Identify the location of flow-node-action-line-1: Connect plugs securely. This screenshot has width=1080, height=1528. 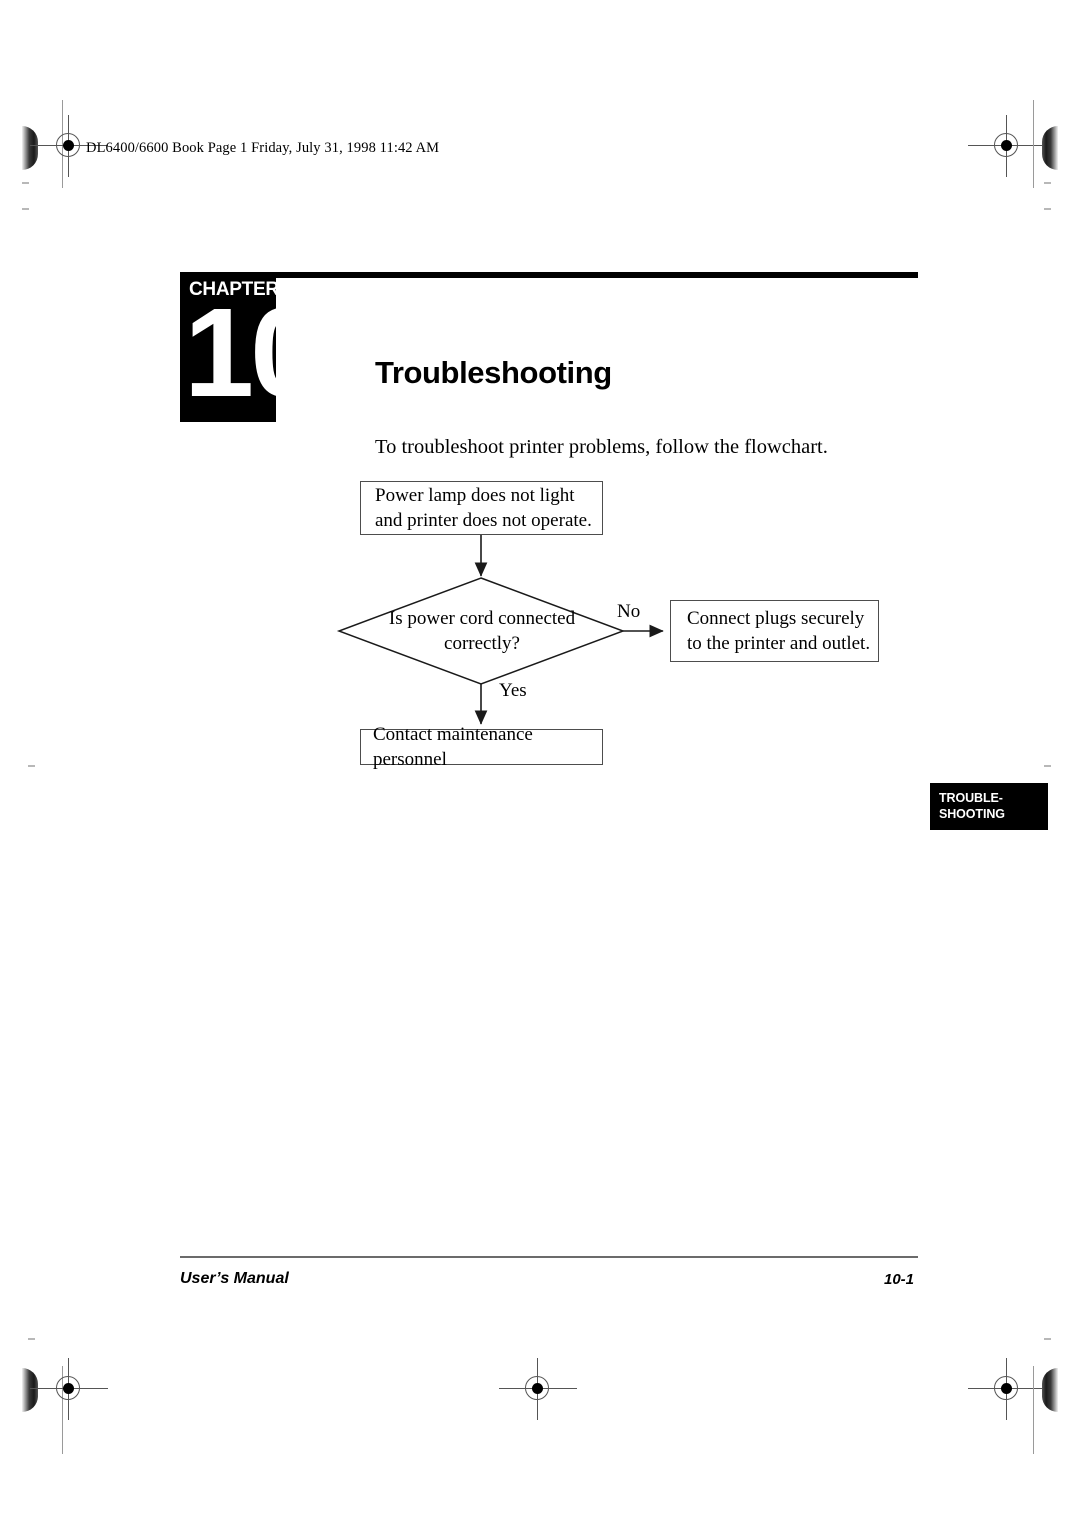
(776, 618).